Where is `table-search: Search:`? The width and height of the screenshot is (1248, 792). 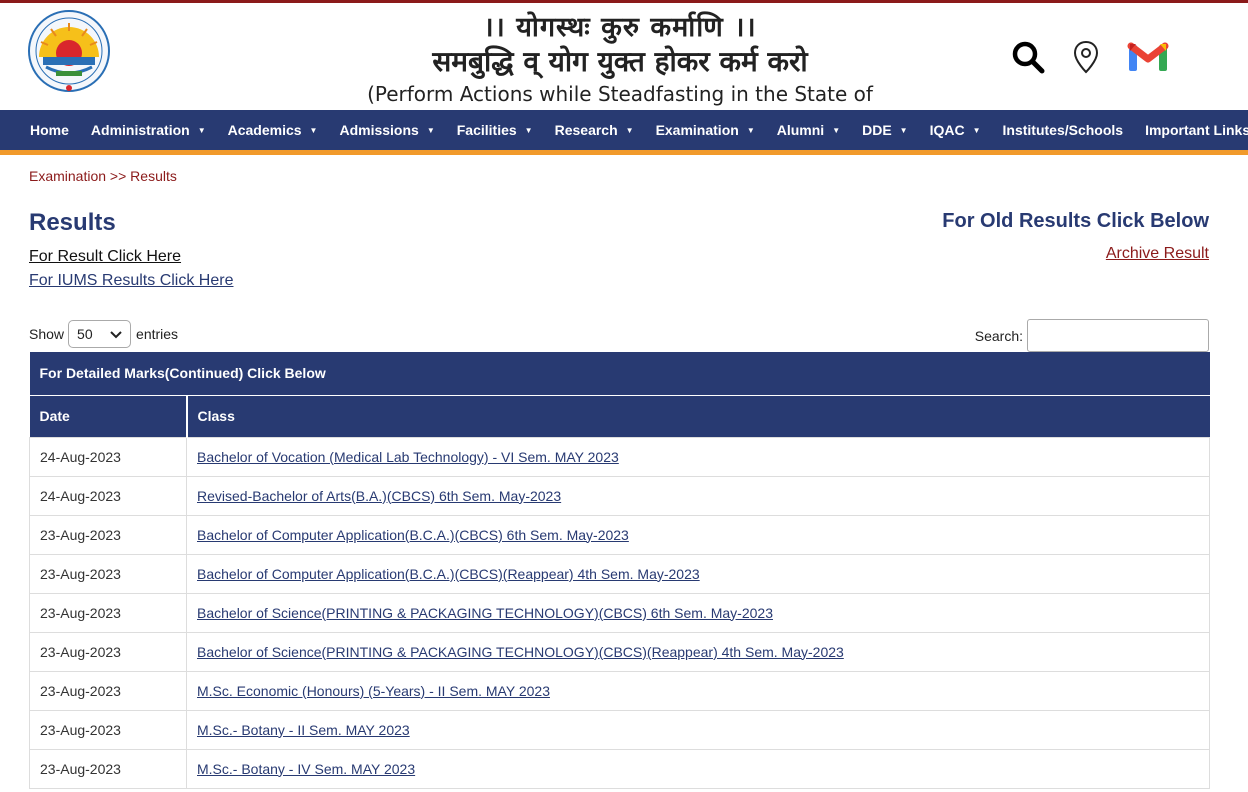 table-search: Search: is located at coordinates (1092, 335).